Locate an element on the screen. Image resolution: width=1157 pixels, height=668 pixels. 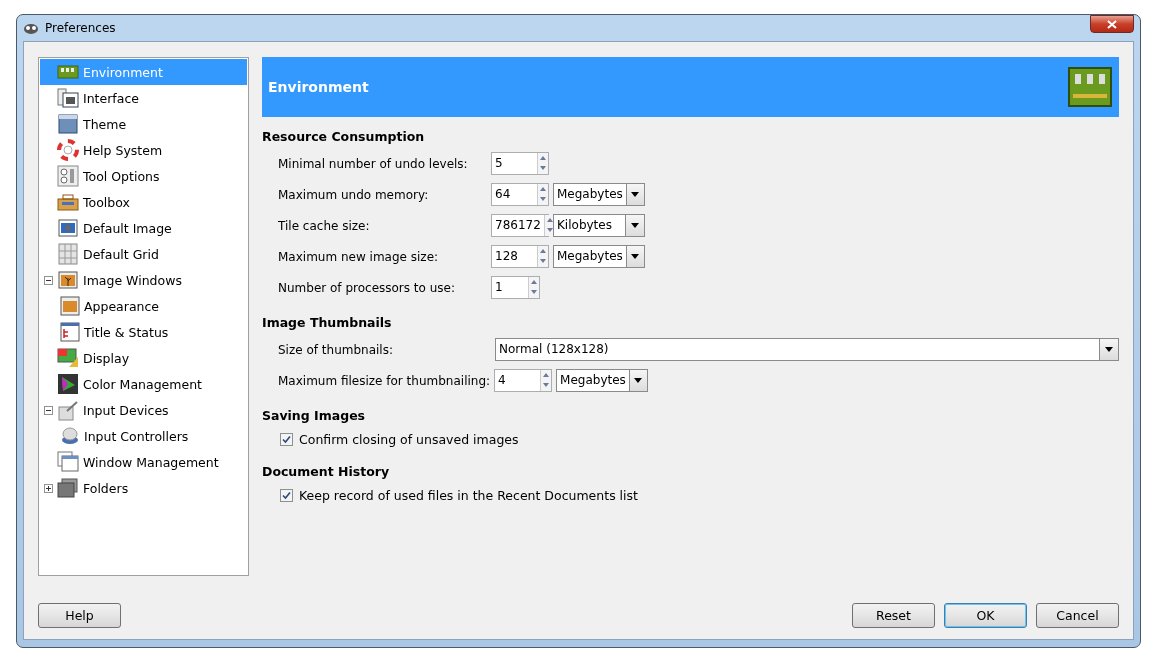
close-button is located at coordinates (1112, 24).